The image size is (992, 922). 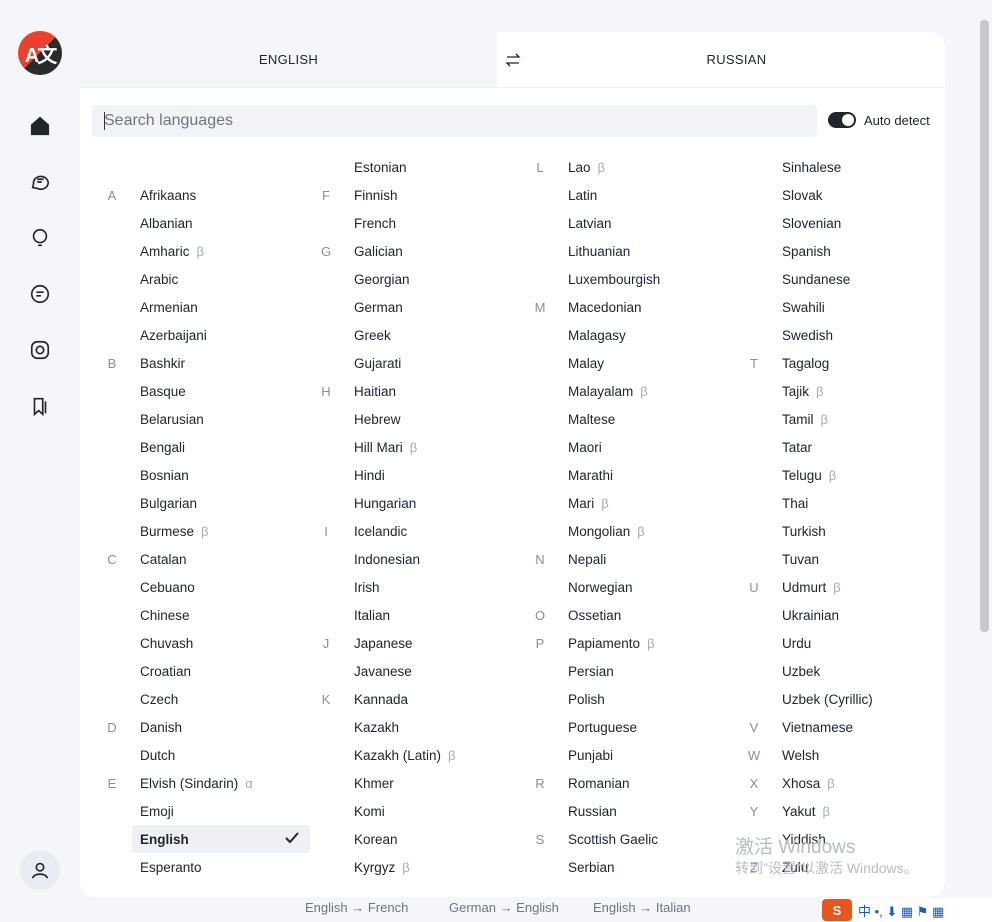 What do you see at coordinates (635, 615) in the screenshot?
I see `language-option: O Ossetian` at bounding box center [635, 615].